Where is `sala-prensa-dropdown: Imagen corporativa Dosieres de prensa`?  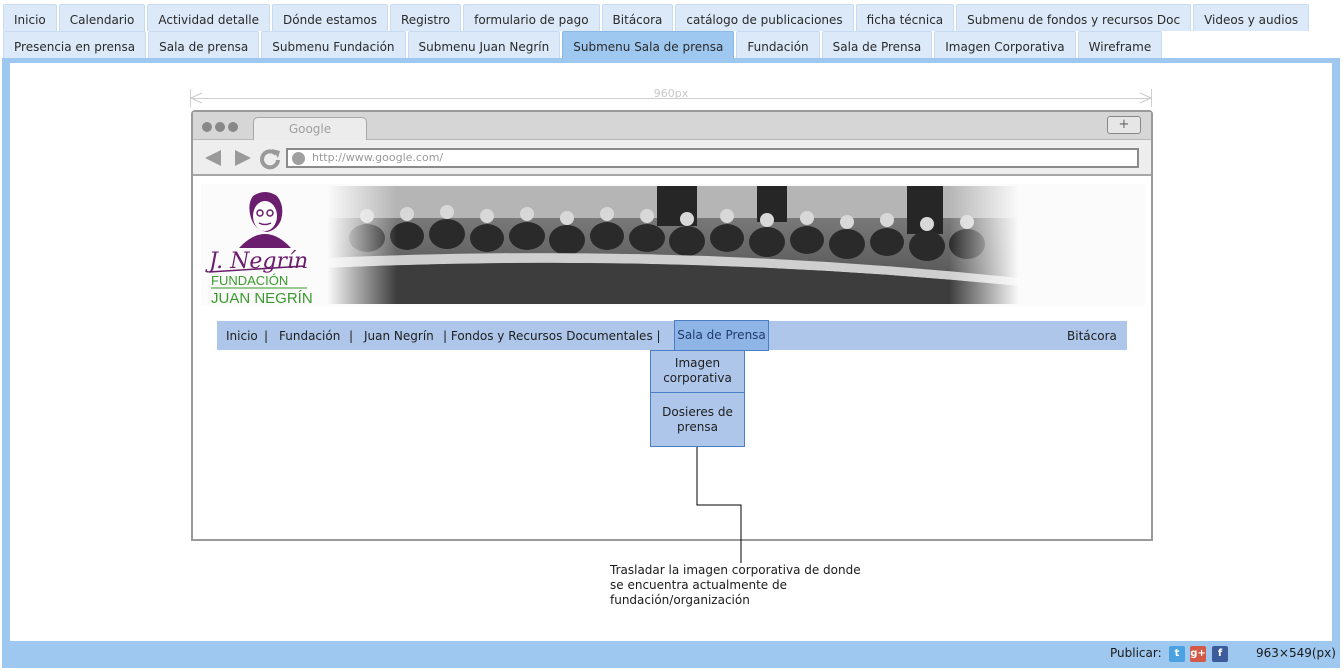 sala-prensa-dropdown: Imagen corporativa Dosieres de prensa is located at coordinates (697, 398).